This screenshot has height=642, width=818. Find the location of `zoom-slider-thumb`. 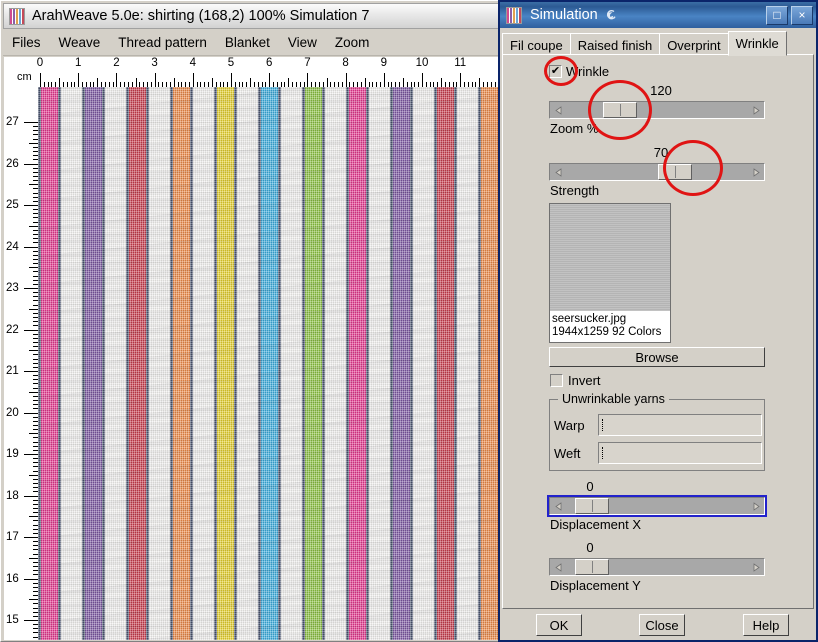

zoom-slider-thumb is located at coordinates (620, 110).